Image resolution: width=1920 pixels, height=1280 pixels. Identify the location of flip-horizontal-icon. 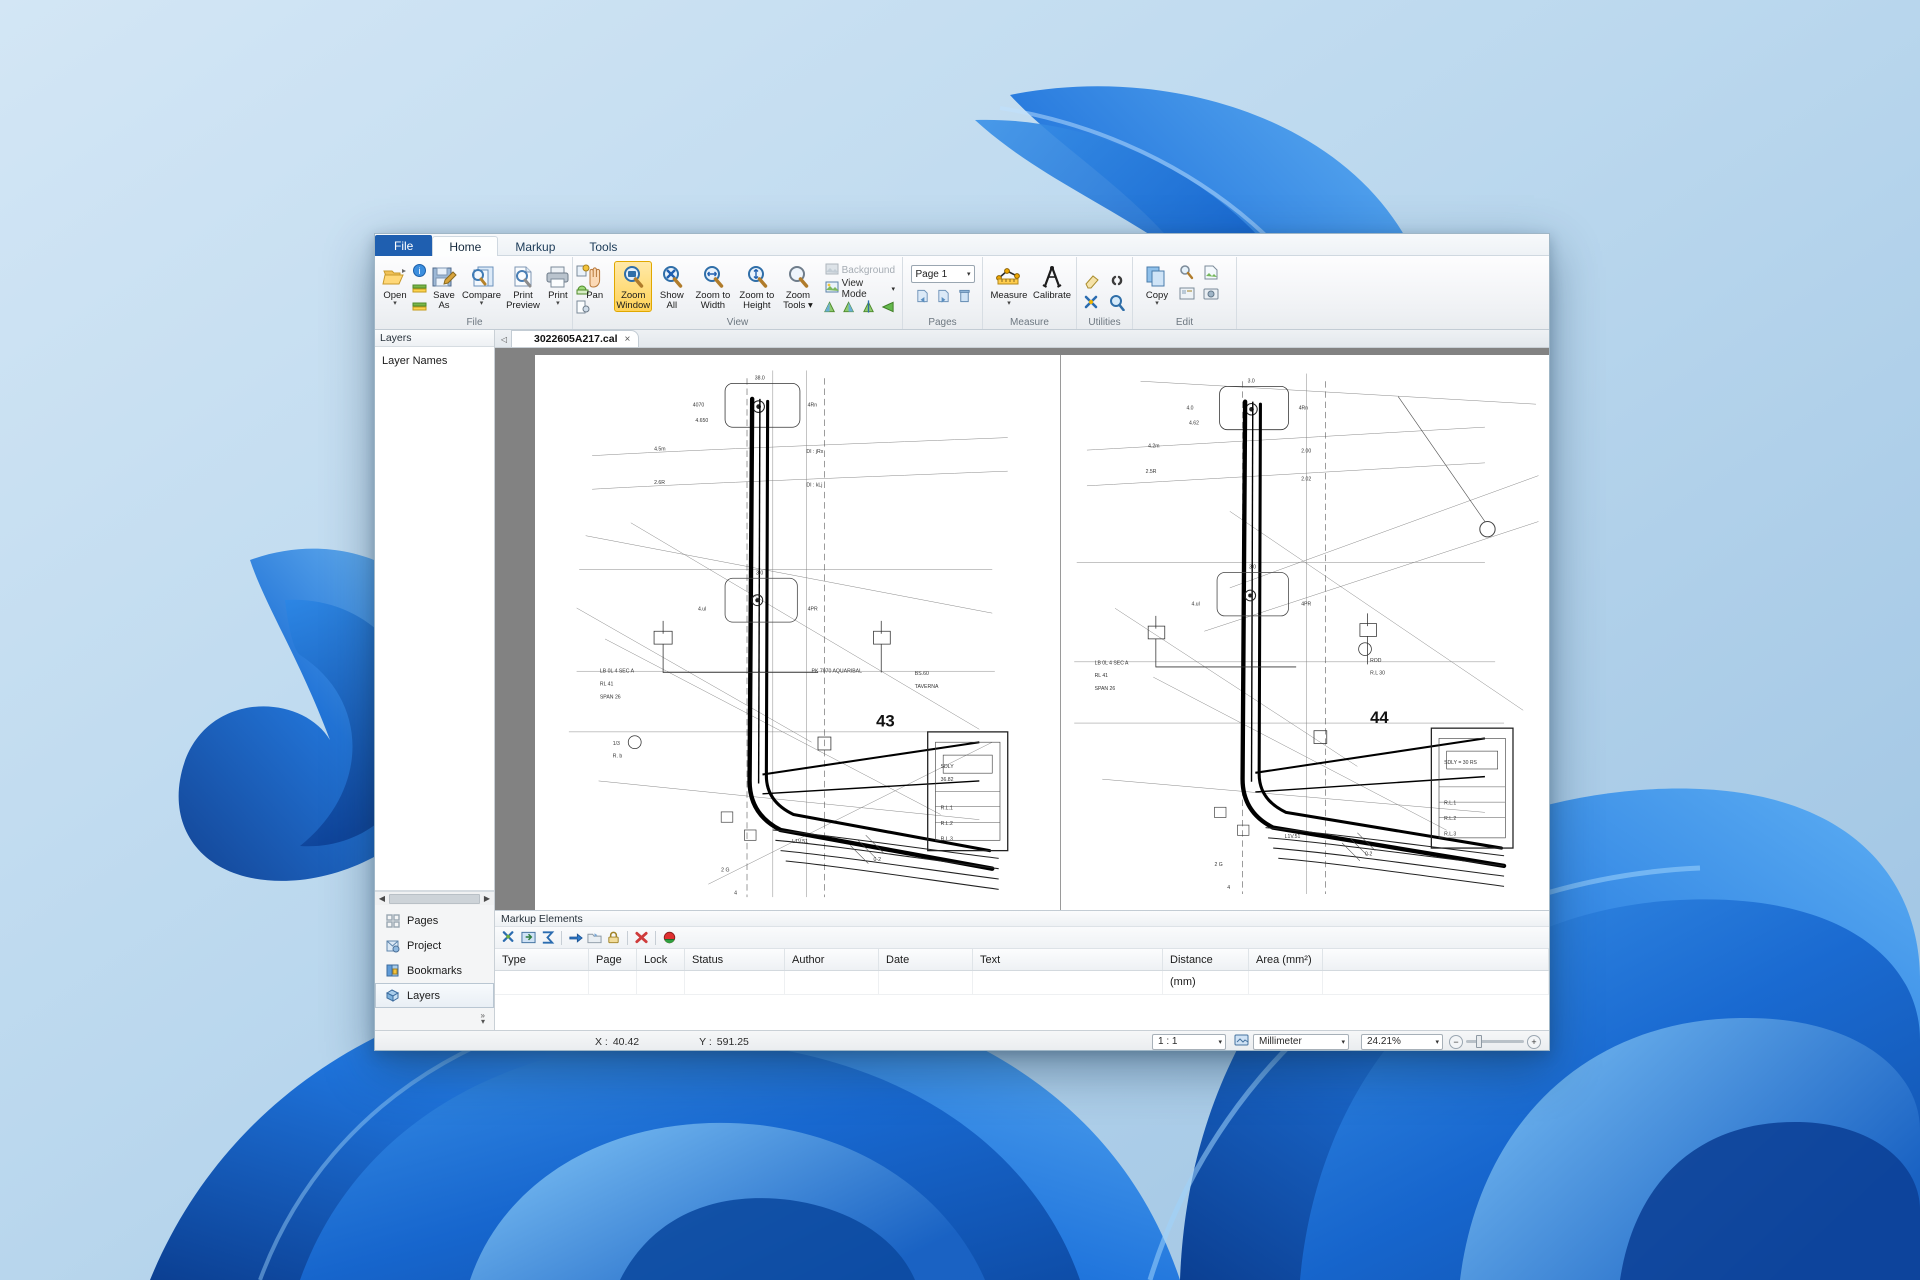
(887, 306).